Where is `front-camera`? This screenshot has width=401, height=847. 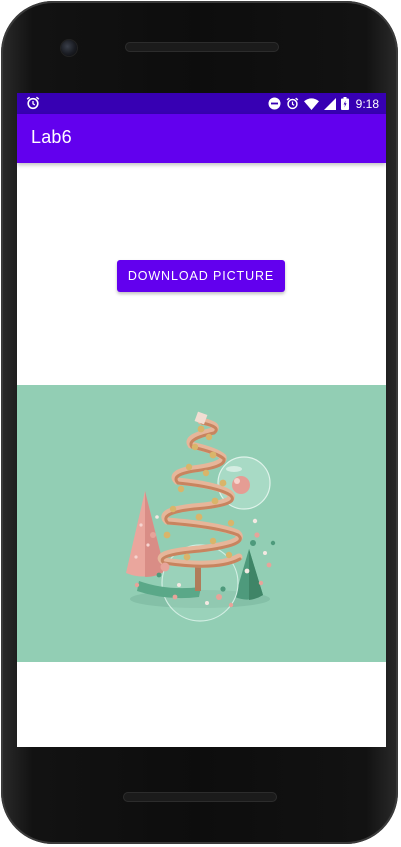
front-camera is located at coordinates (69, 48).